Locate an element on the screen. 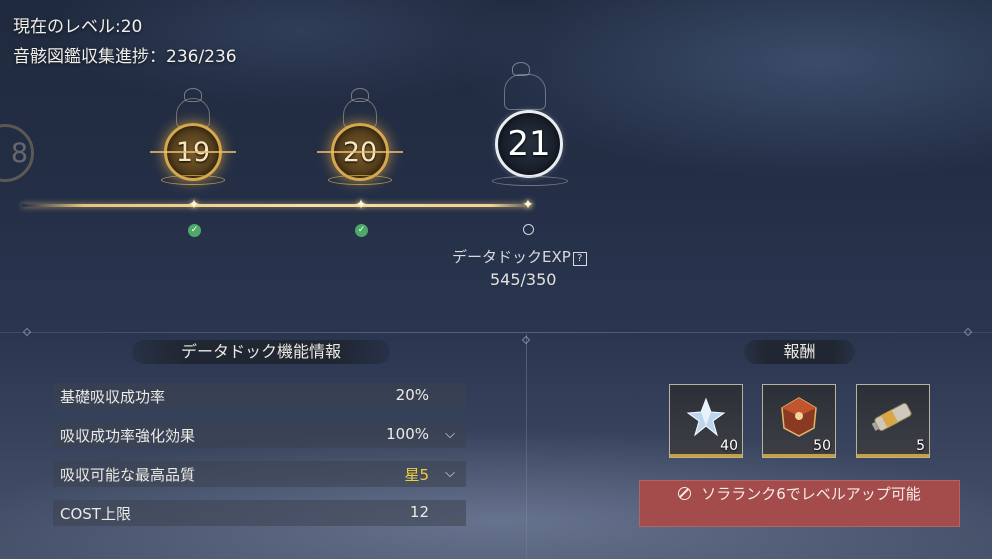 The width and height of the screenshot is (992, 559). reward-count: 40 is located at coordinates (729, 446).